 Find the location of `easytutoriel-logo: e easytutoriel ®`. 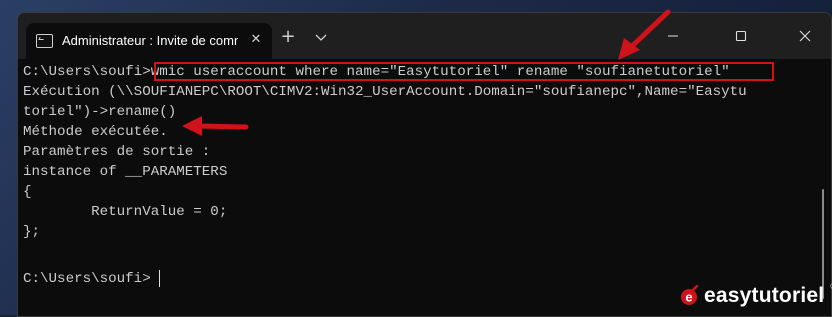

easytutoriel-logo: e easytutoriel ® is located at coordinates (755, 296).